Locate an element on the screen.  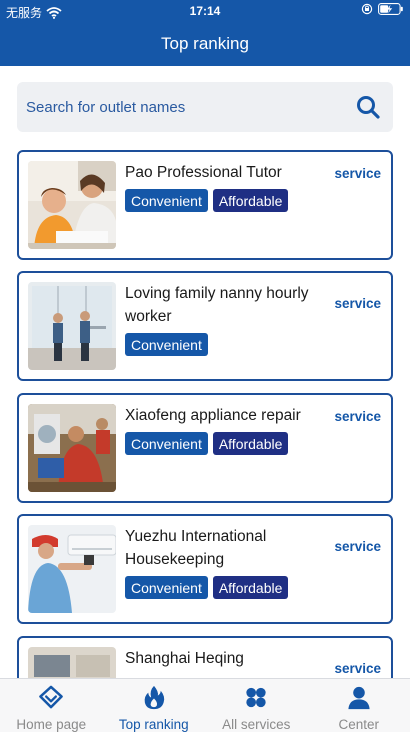
search-bar: Search for outlet names is located at coordinates (205, 107).